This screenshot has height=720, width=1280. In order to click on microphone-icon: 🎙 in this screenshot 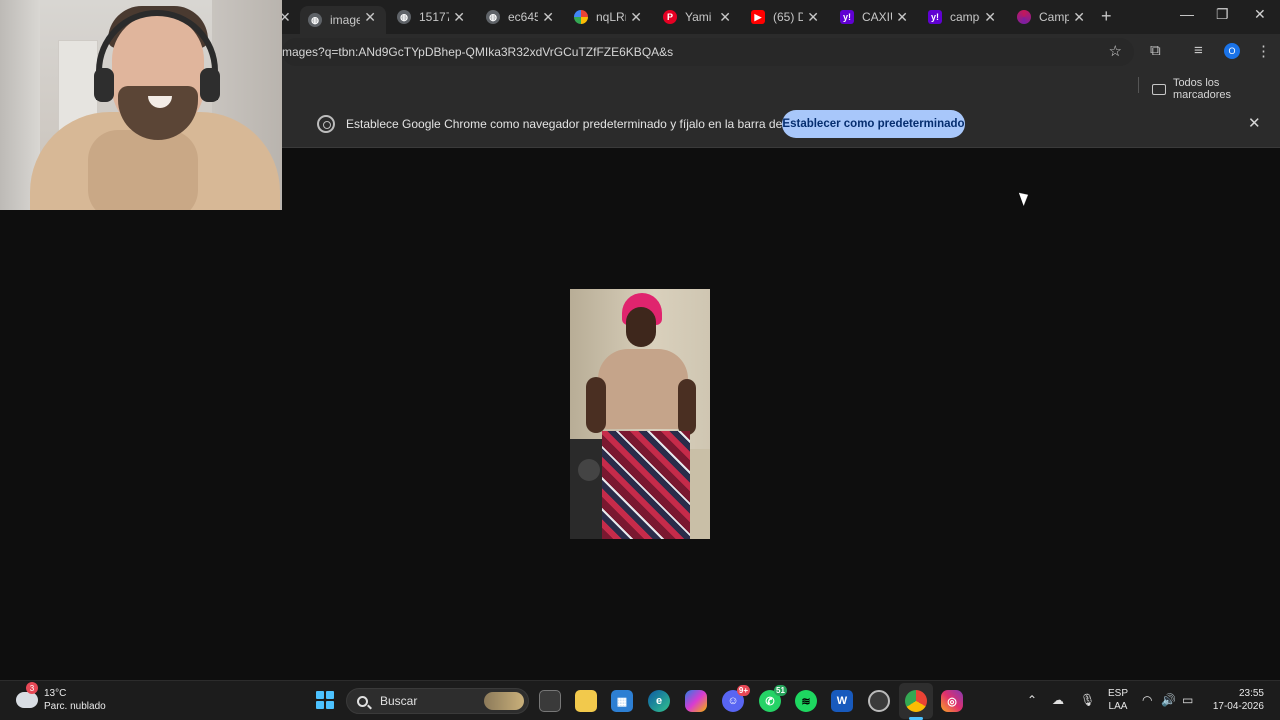, I will do `click(1087, 700)`.